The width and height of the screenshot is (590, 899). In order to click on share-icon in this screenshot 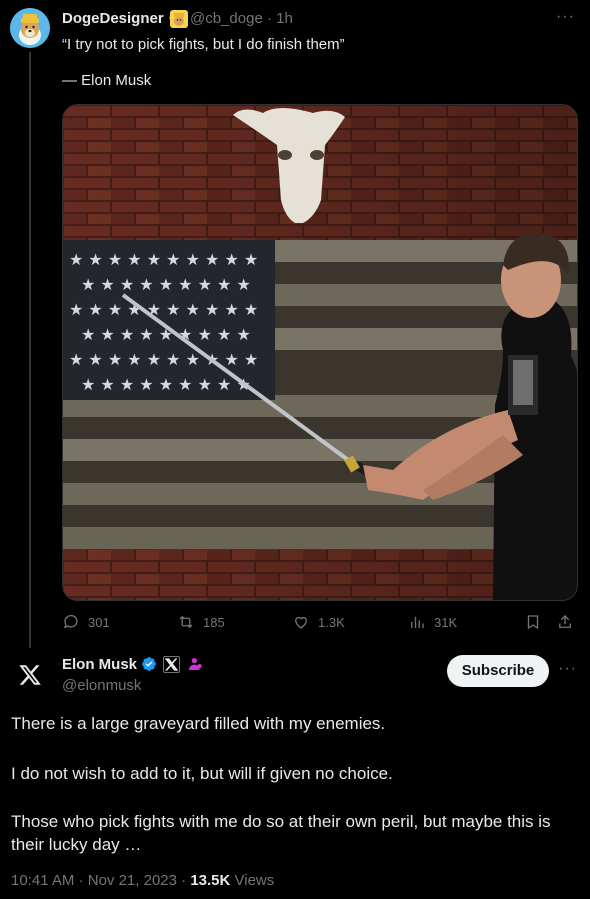, I will do `click(565, 621)`.